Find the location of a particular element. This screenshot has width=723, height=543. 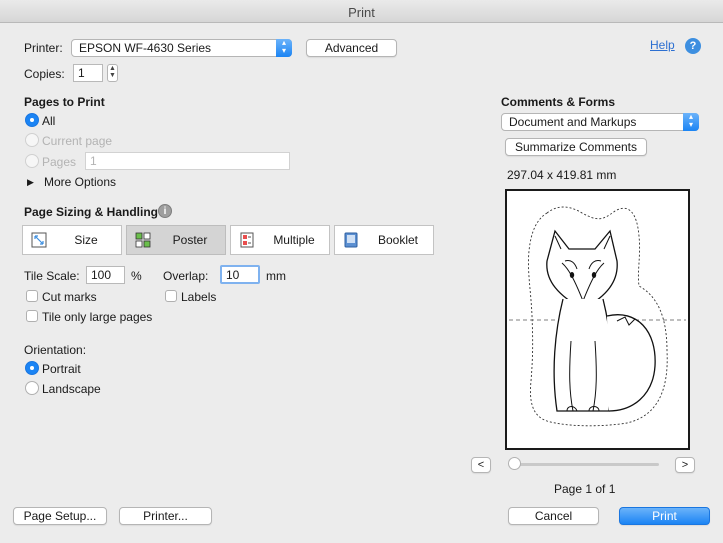

copies-label: Copies: is located at coordinates (44, 74).